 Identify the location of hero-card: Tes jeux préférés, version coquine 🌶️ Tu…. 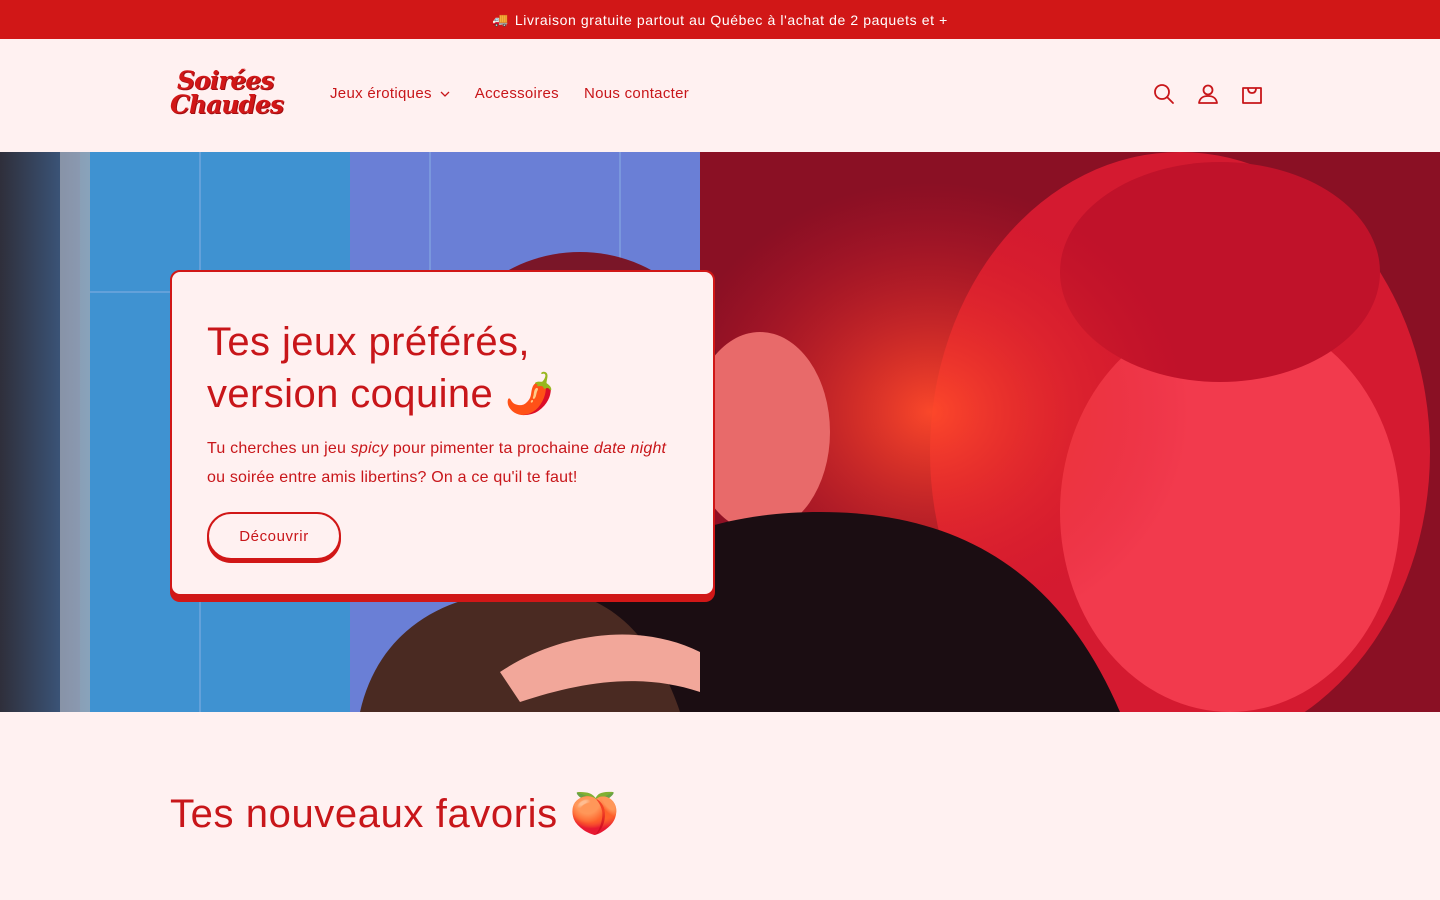
(442, 433).